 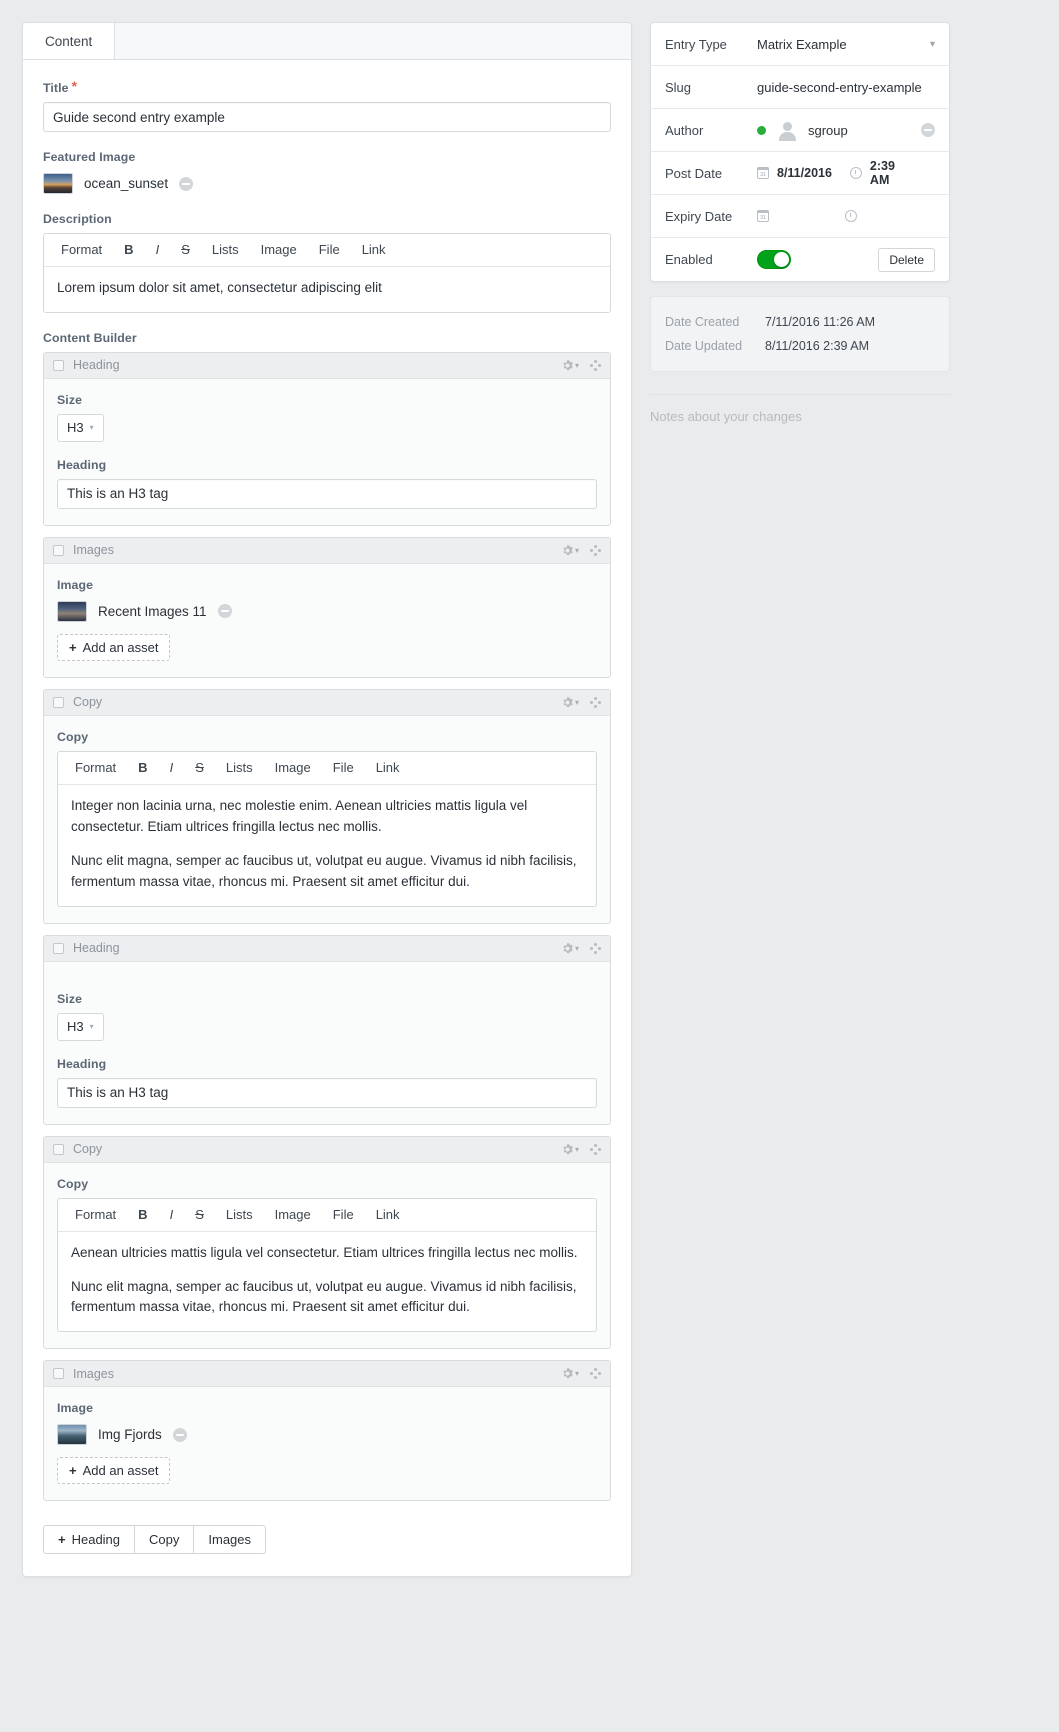 I want to click on tab-content: Content, so click(x=69, y=41).